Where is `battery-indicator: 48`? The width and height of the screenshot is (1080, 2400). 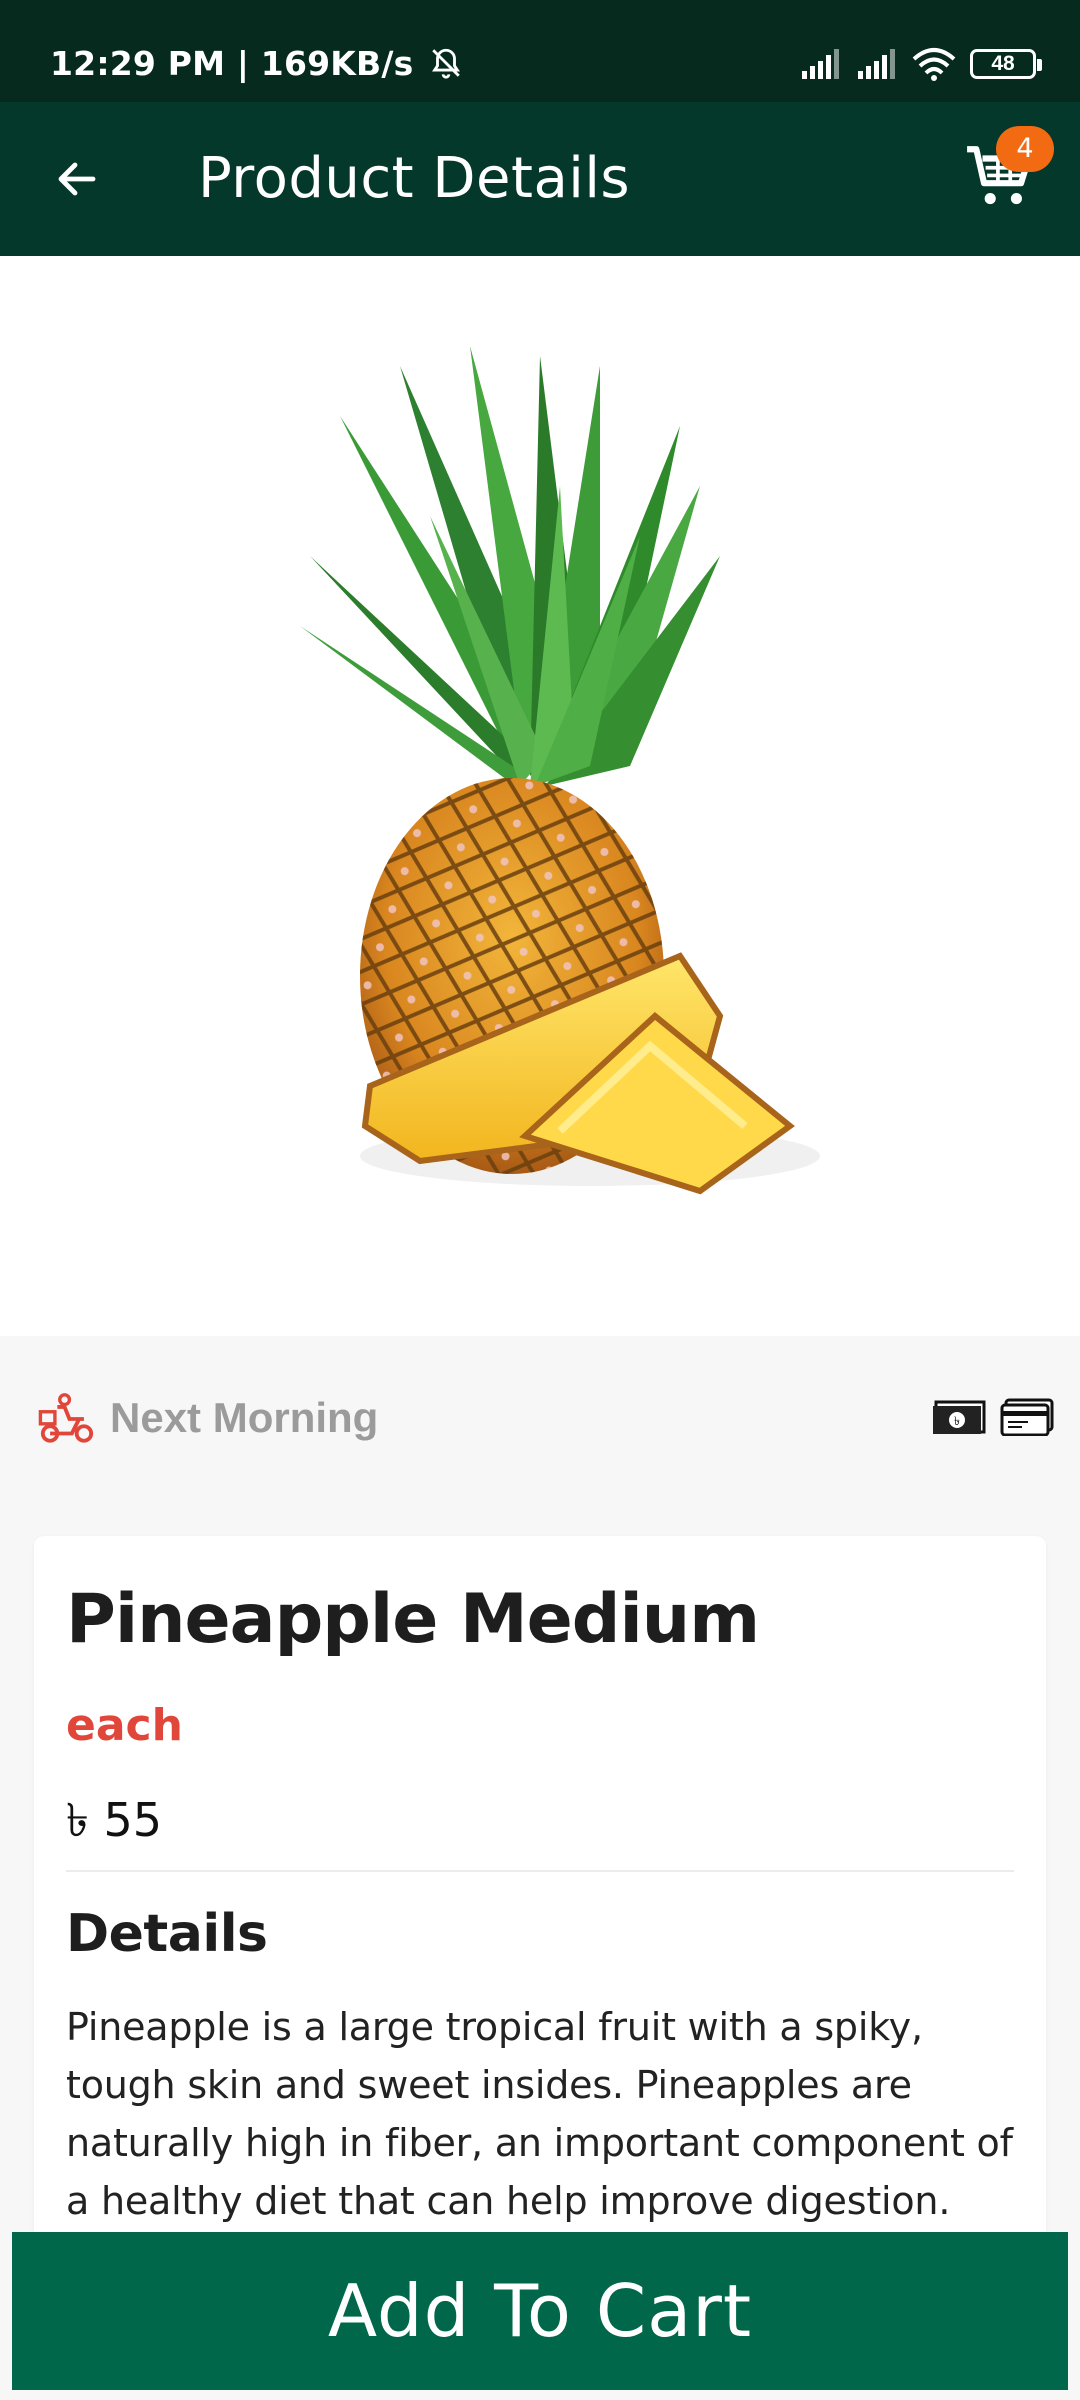
battery-indicator: 48 is located at coordinates (1006, 64).